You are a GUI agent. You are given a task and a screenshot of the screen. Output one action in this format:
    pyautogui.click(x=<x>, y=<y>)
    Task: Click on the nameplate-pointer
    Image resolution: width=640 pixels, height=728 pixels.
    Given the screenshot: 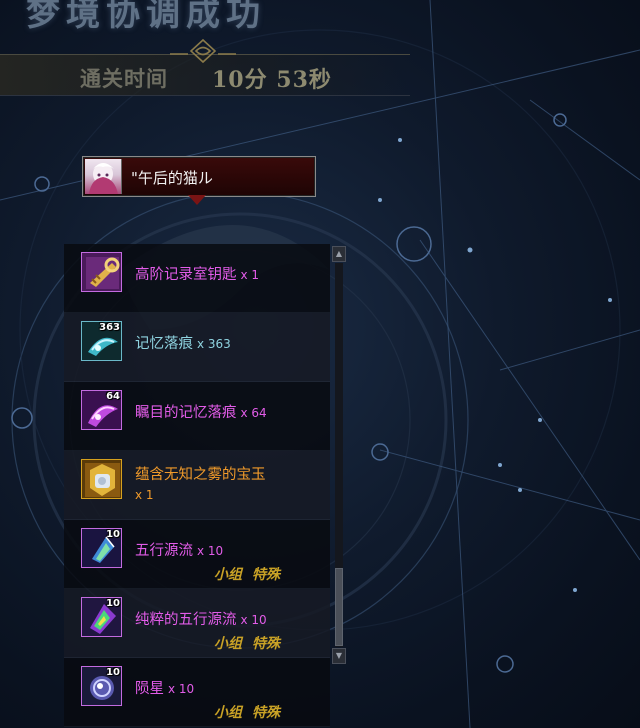 What is the action you would take?
    pyautogui.click(x=197, y=200)
    